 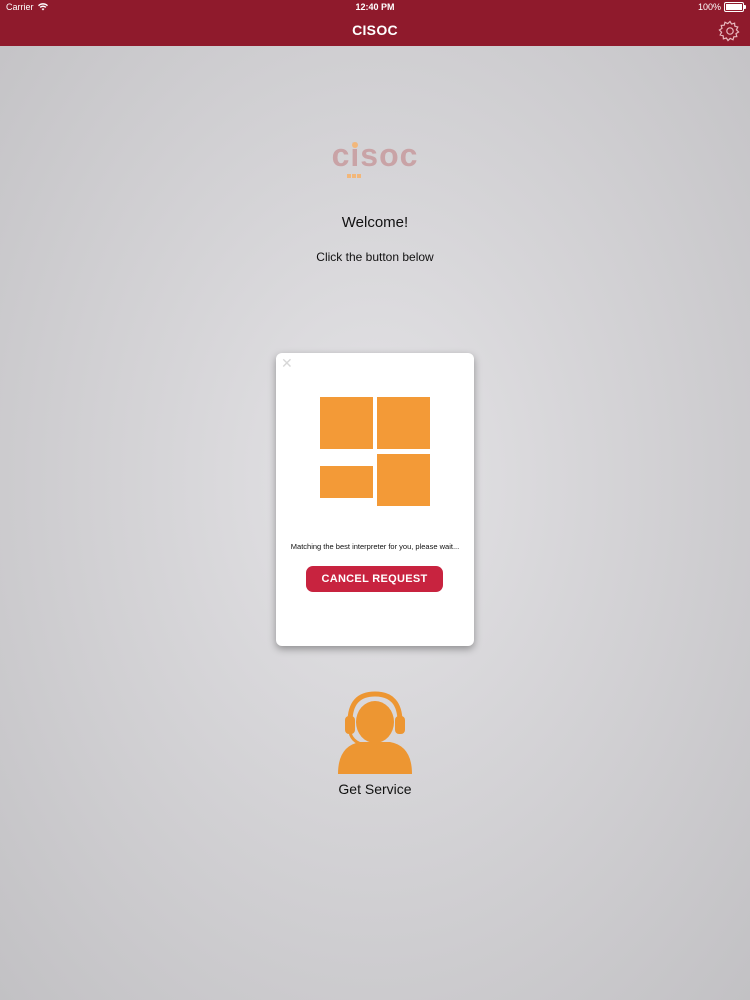 I want to click on nav-title: CISOC, so click(x=375, y=30).